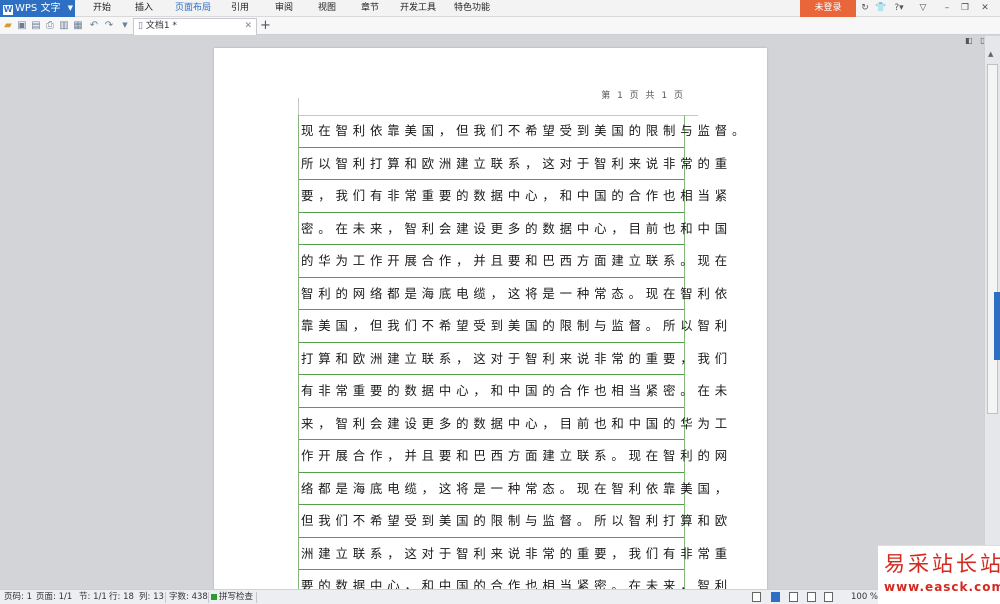  What do you see at coordinates (985, 8) in the screenshot?
I see `close-icon: ✕` at bounding box center [985, 8].